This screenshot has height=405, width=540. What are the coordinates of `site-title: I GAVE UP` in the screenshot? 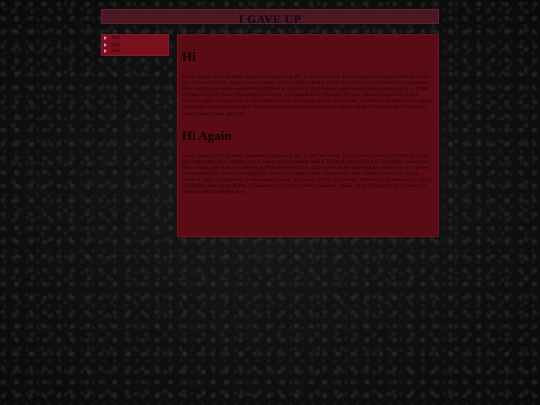 It's located at (270, 19).